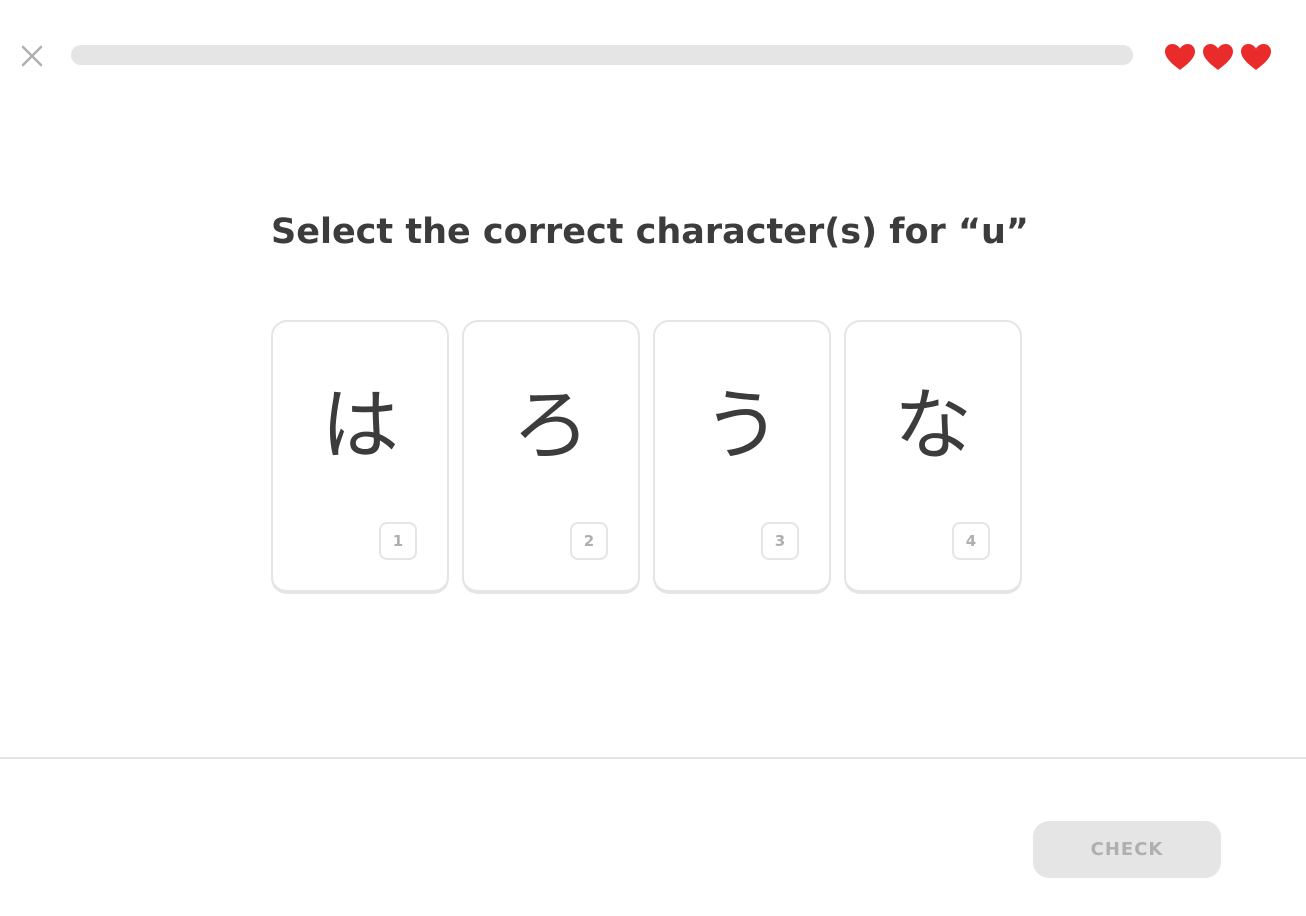 The image size is (1306, 916). I want to click on hearts-counter, so click(1218, 57).